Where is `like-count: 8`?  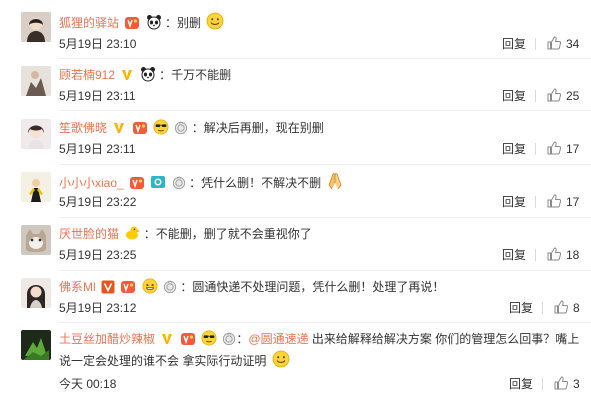
like-count: 8 is located at coordinates (576, 308).